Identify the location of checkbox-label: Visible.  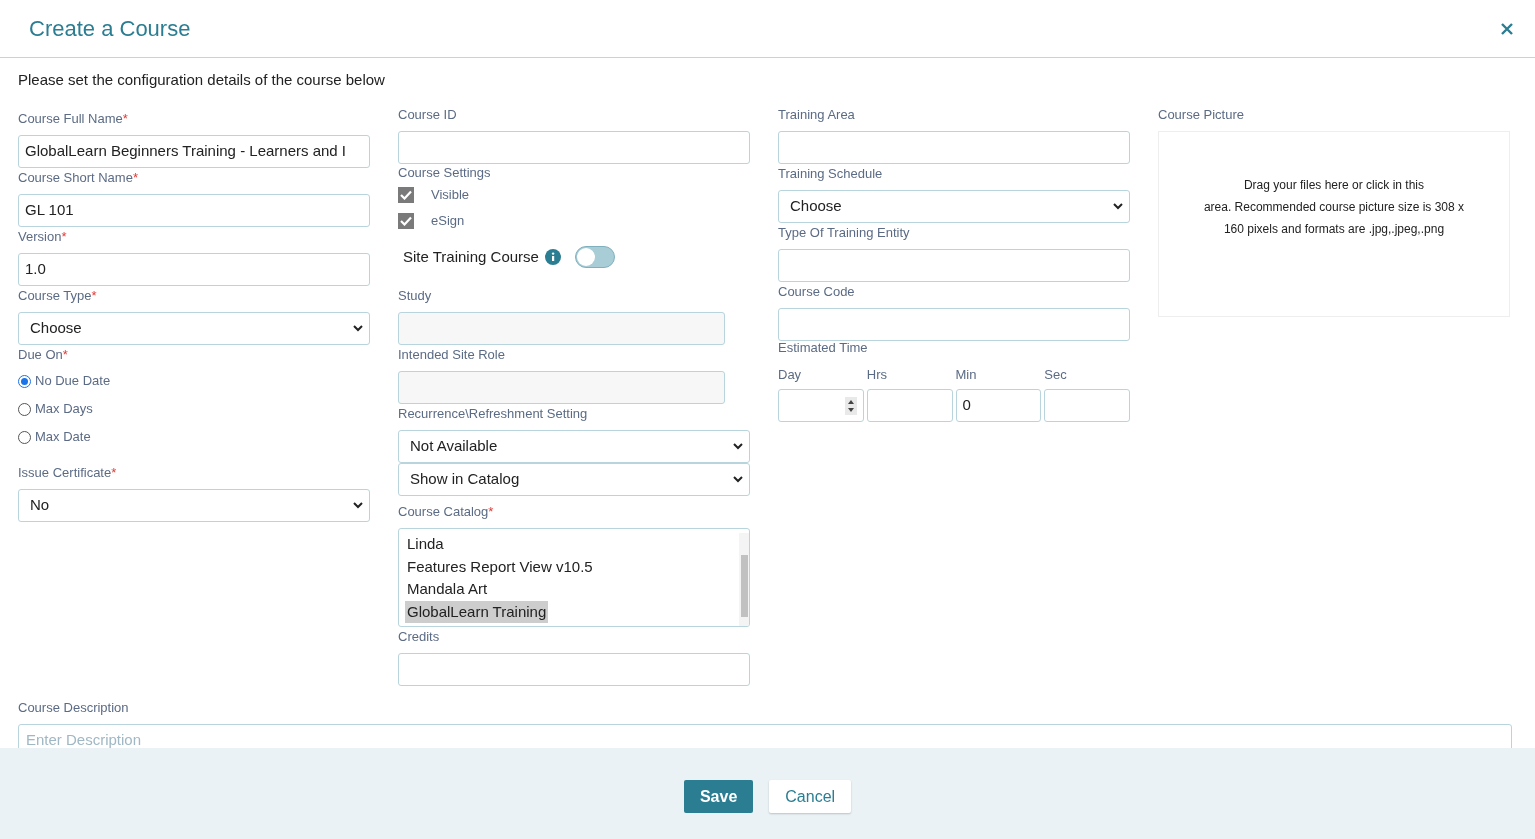
(450, 195).